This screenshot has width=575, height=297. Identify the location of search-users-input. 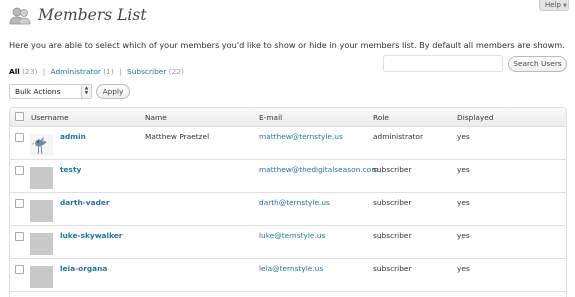
(443, 63).